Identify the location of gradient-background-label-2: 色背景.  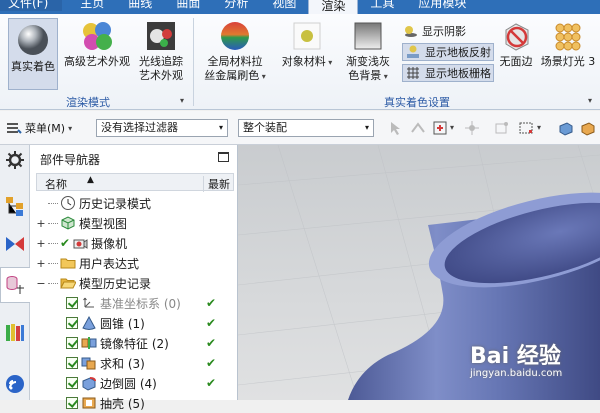
(365, 75).